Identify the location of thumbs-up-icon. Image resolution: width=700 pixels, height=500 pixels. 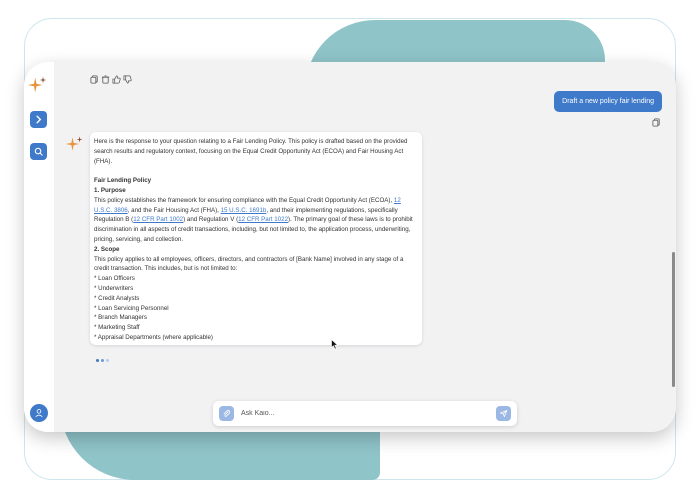
(116, 77).